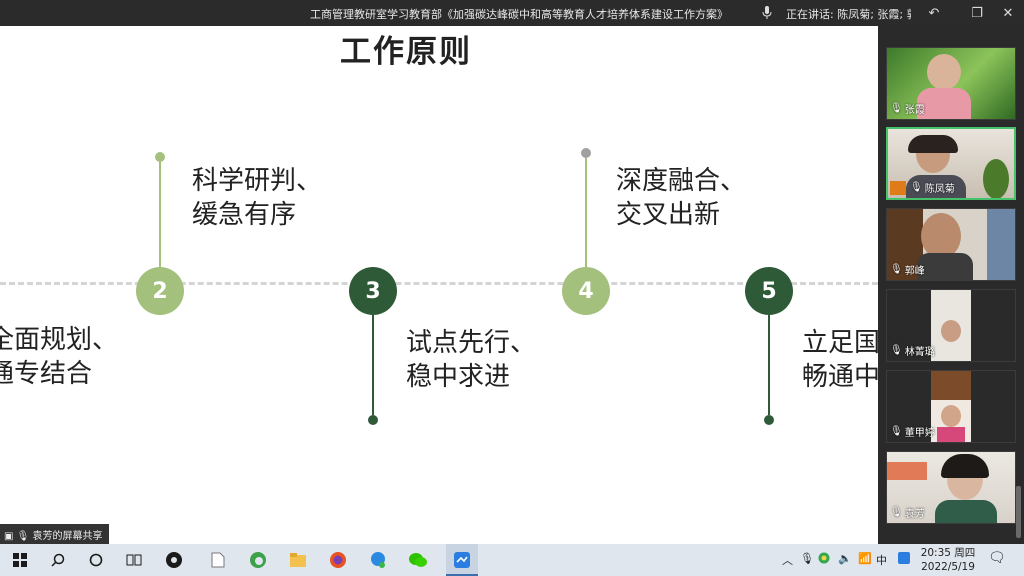 The width and height of the screenshot is (1024, 576). Describe the element at coordinates (919, 433) in the screenshot. I see `participant-name: 董甲婷` at that location.